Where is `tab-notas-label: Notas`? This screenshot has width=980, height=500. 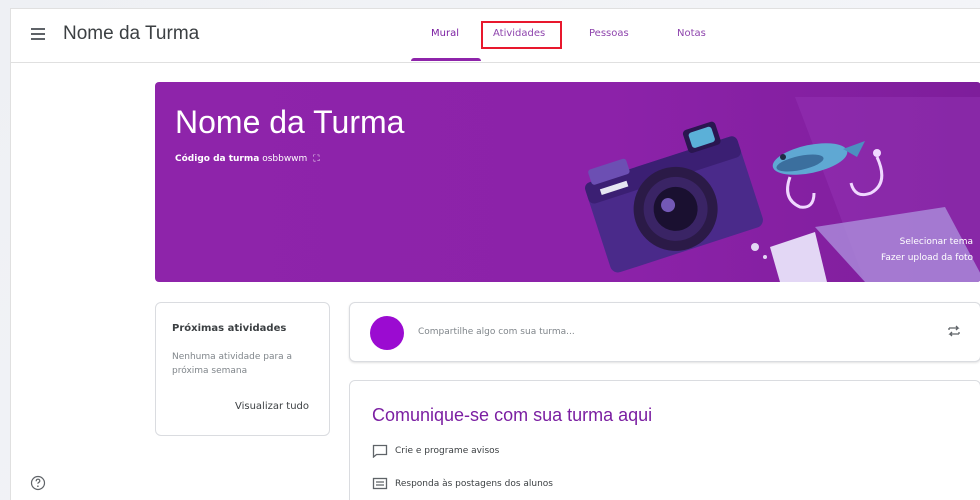 tab-notas-label: Notas is located at coordinates (691, 33).